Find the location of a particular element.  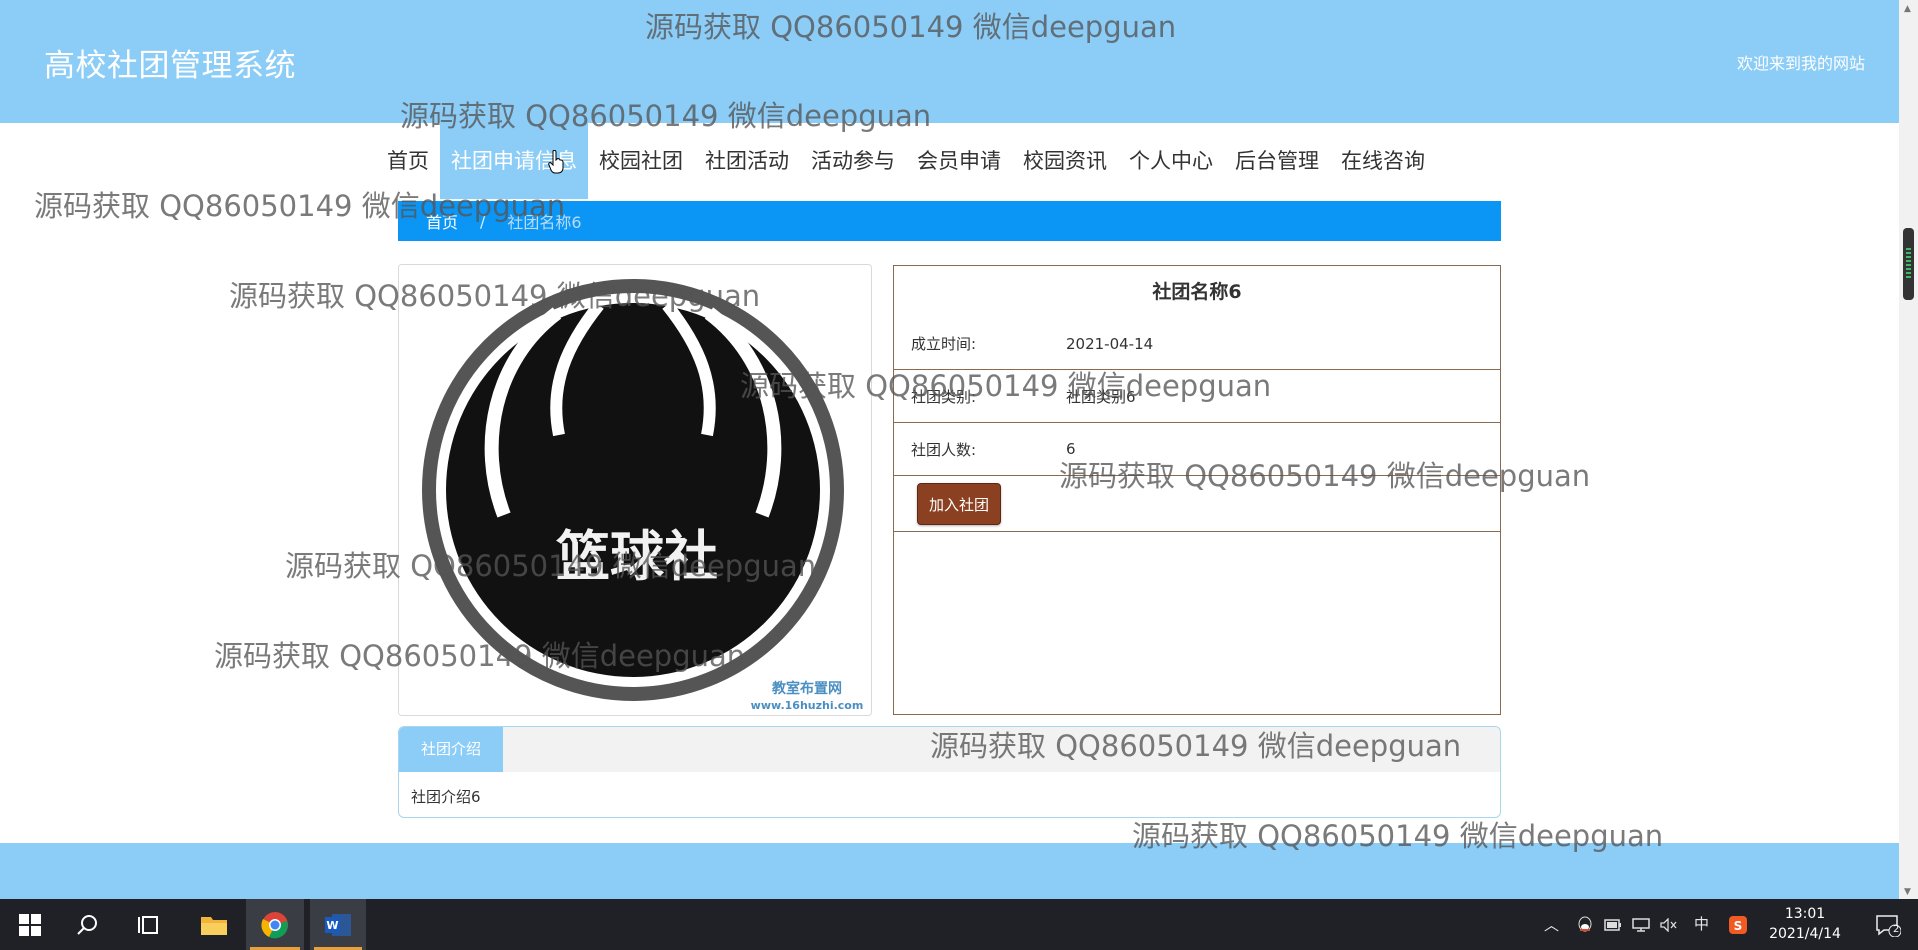

page-scrollbar: ▲ ▼ is located at coordinates (1908, 449).